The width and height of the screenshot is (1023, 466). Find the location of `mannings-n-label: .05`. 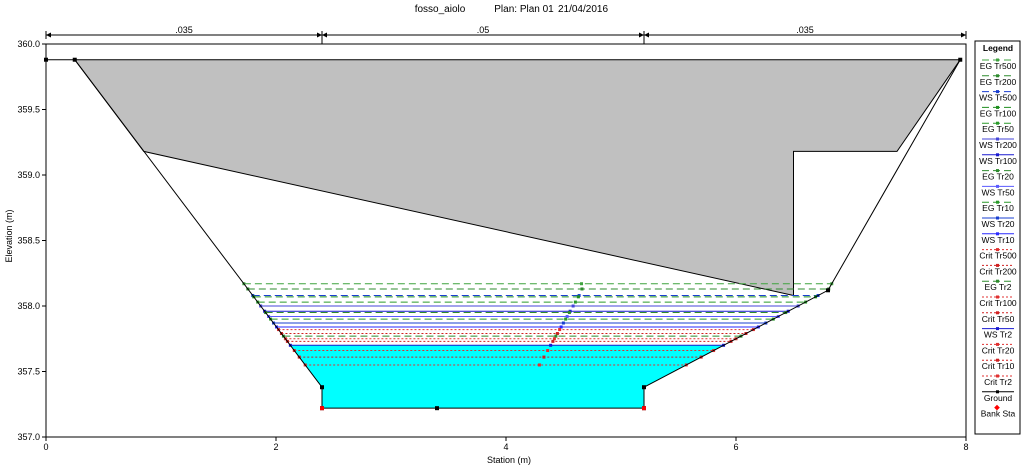

mannings-n-label: .05 is located at coordinates (483, 30).